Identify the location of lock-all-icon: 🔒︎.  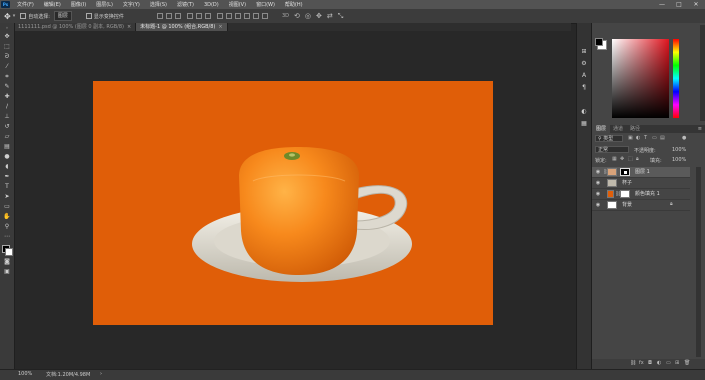
(637, 159).